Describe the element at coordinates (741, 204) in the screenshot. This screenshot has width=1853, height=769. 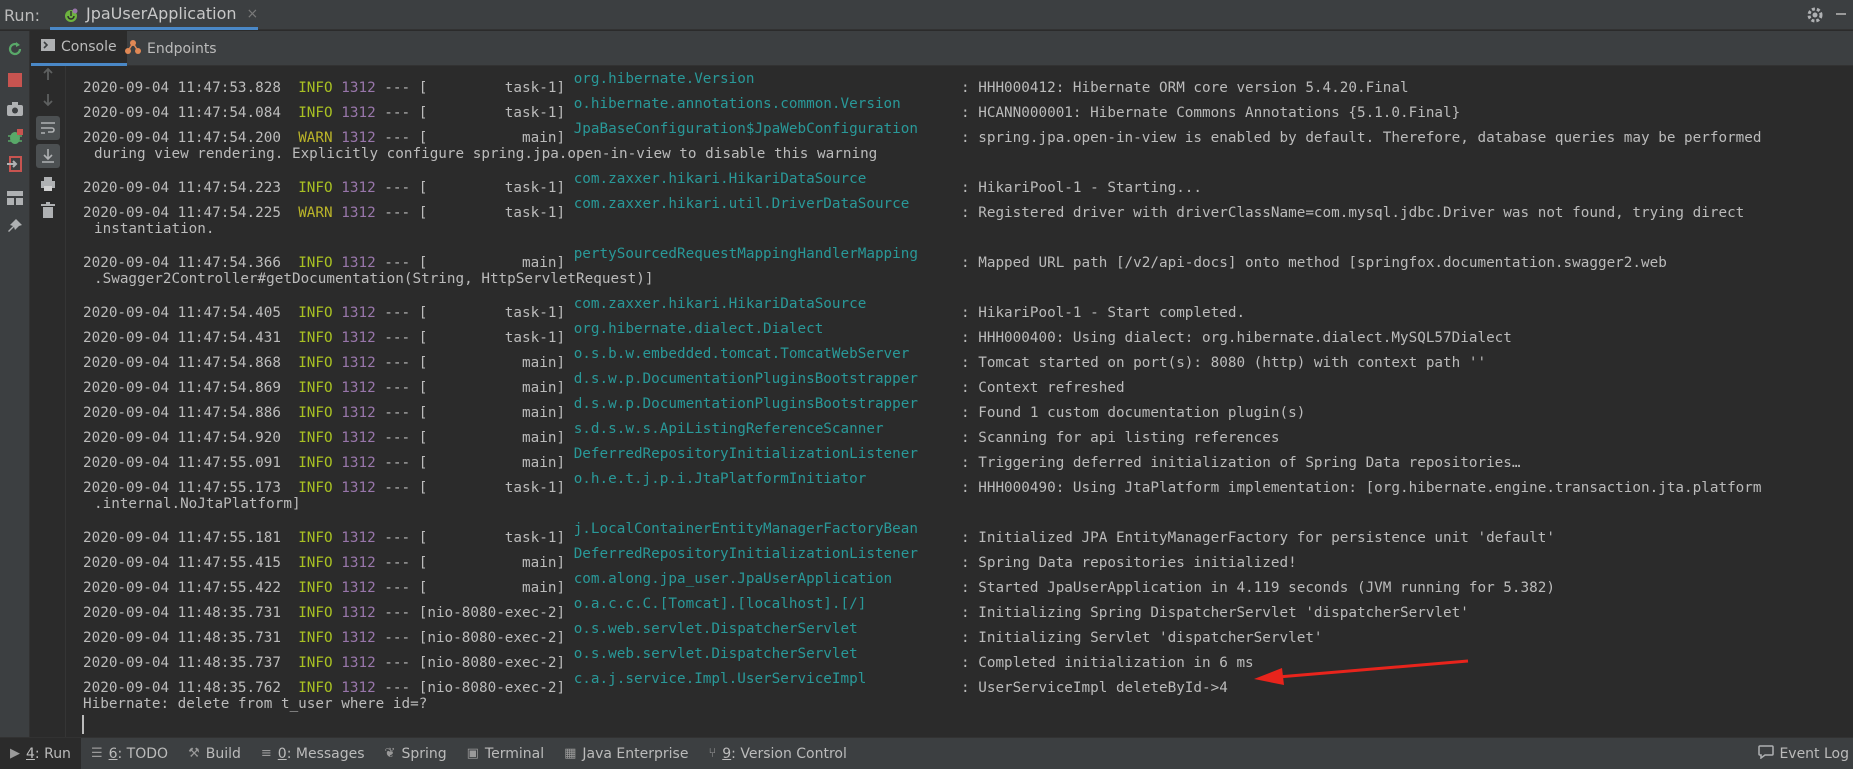
I see `log-logger: com.zaxxer.hikari.util.DriverDataSource` at that location.